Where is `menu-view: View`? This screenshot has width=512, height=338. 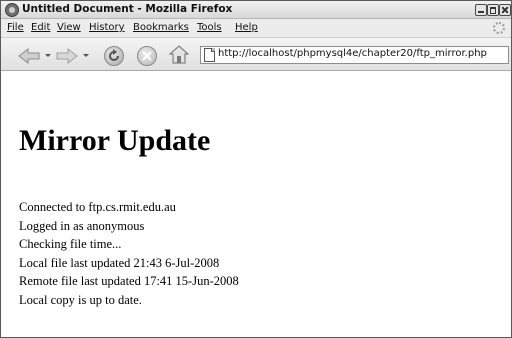
menu-view: View is located at coordinates (69, 27).